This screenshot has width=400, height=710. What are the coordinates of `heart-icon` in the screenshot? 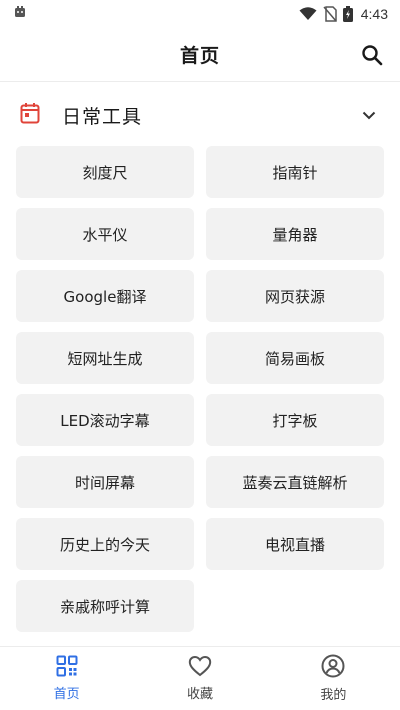 It's located at (200, 666).